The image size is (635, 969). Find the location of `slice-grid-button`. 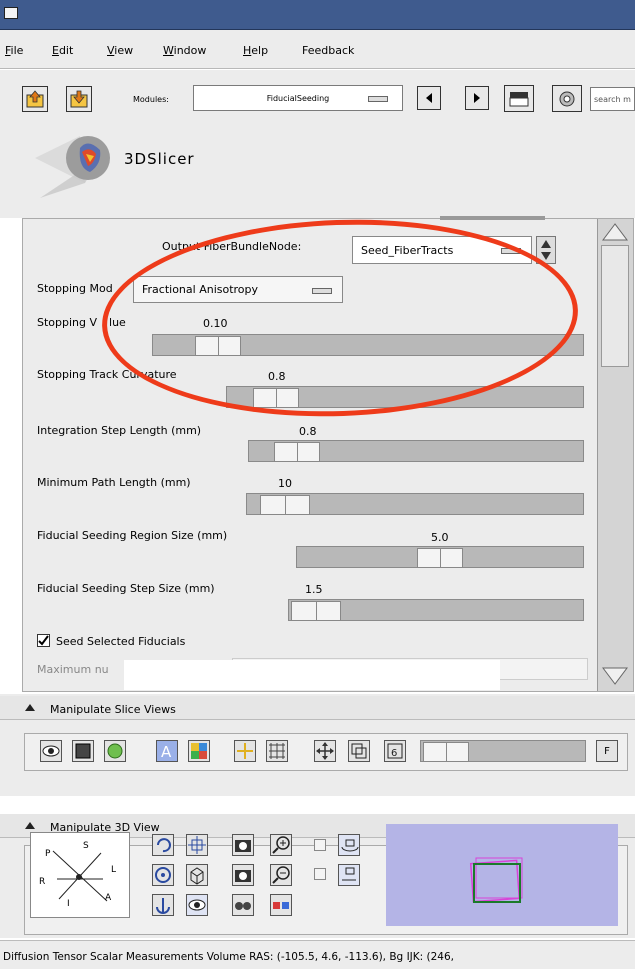

slice-grid-button is located at coordinates (83, 751).